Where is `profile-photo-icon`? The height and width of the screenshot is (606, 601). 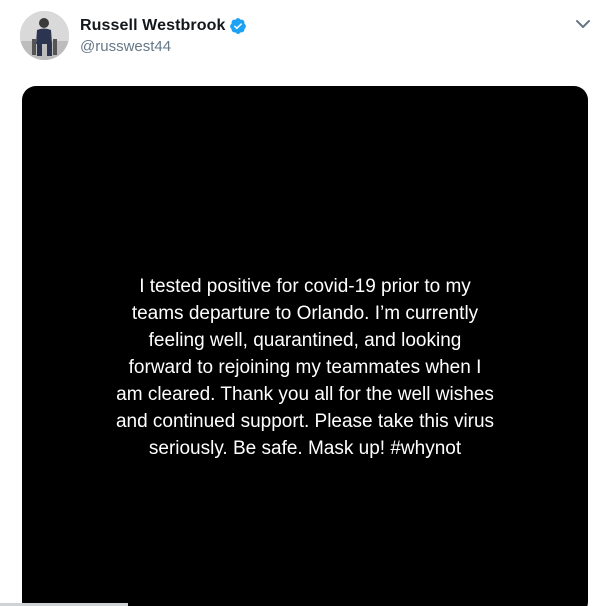
profile-photo-icon is located at coordinates (44, 35).